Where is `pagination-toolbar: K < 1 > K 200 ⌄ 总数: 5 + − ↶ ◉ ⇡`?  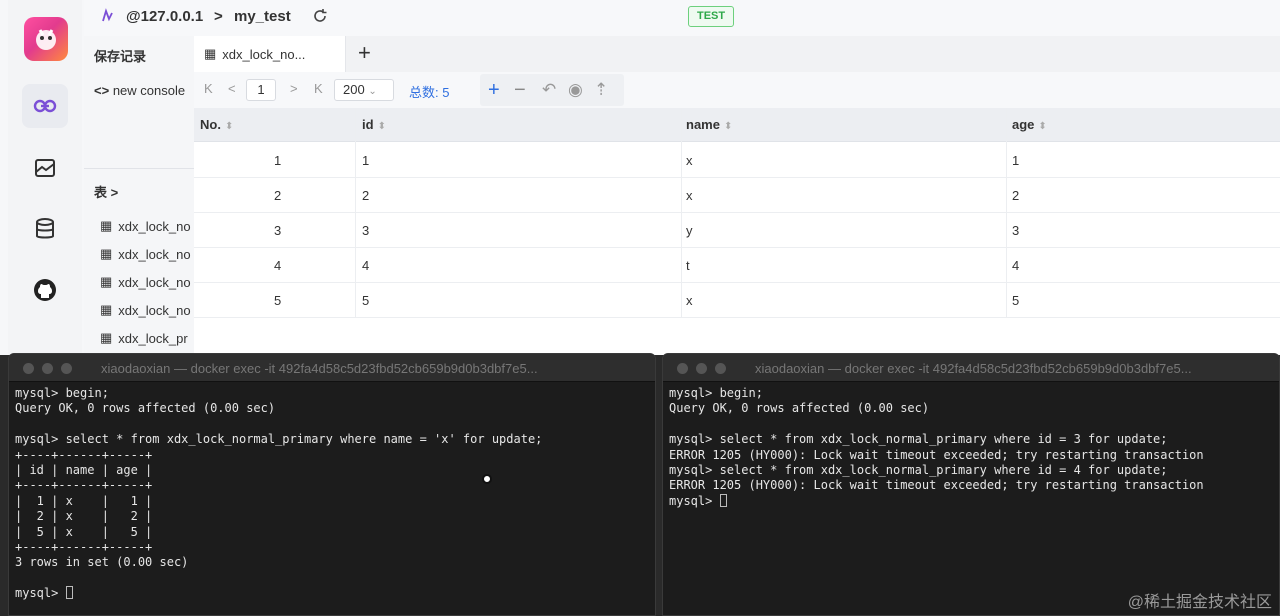 pagination-toolbar: K < 1 > K 200 ⌄ 总数: 5 + − ↶ ◉ ⇡ is located at coordinates (737, 90).